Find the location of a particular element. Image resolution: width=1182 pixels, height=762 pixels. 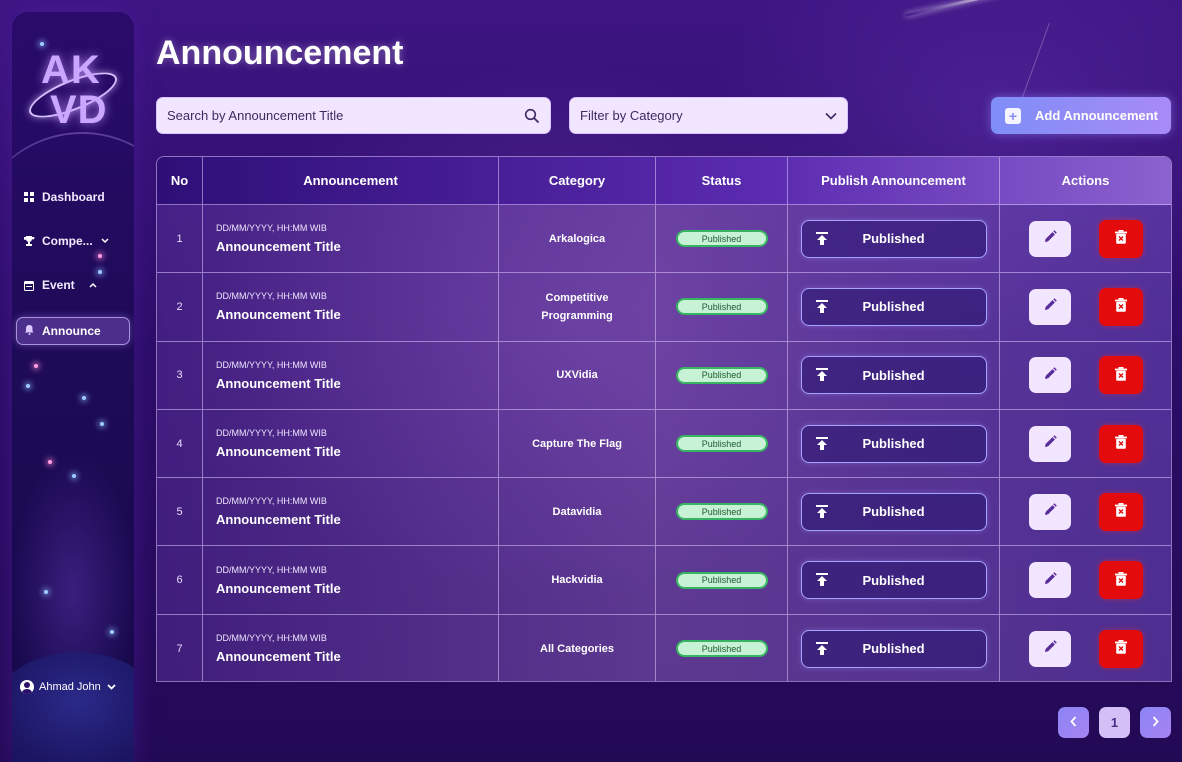

sidebar-item-dashboard: Dashboard is located at coordinates (63, 197).